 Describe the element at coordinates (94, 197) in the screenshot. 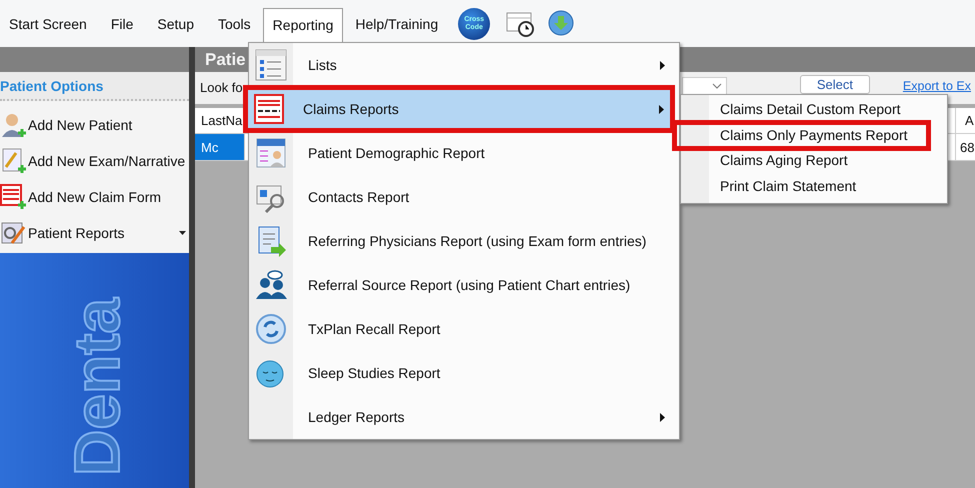

I see `panel-option: Add New Claim Form` at that location.